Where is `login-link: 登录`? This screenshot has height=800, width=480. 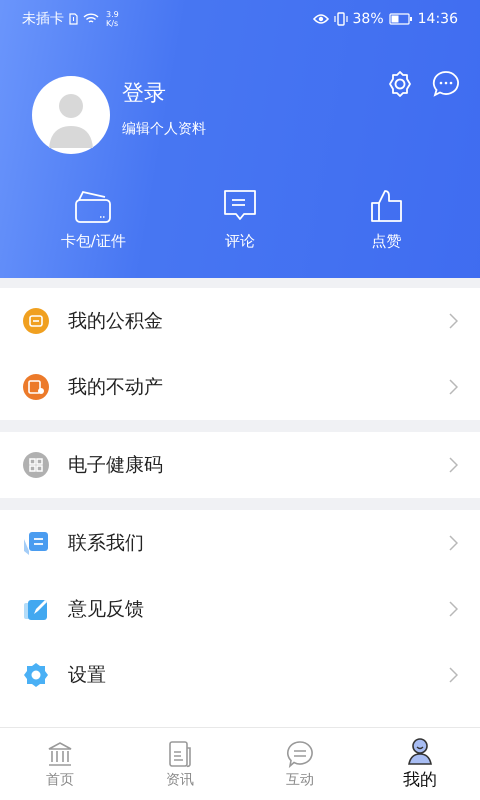 login-link: 登录 is located at coordinates (254, 94).